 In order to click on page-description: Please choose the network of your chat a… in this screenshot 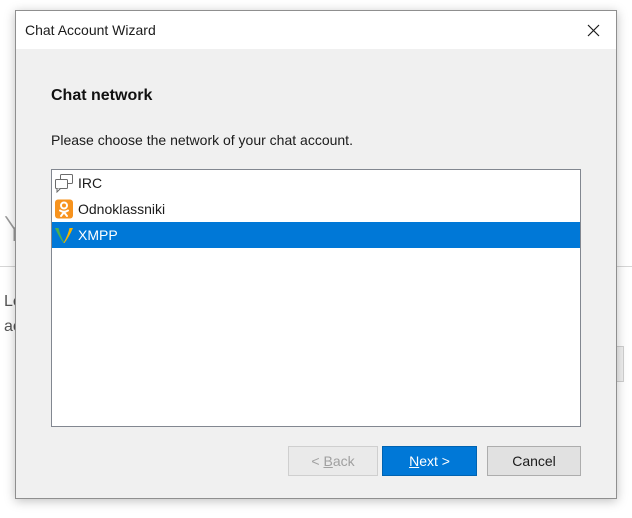, I will do `click(202, 140)`.